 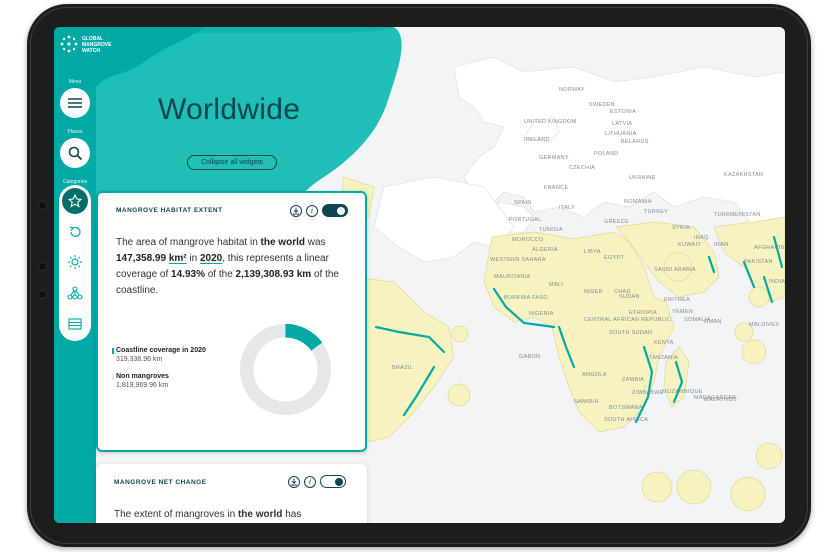 What do you see at coordinates (102, 45) in the screenshot?
I see `logo-text: GLOBAL MANGROVE WATCH` at bounding box center [102, 45].